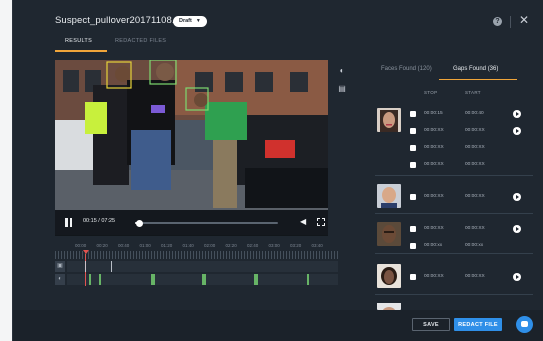 This screenshot has width=543, height=341. What do you see at coordinates (342, 89) in the screenshot?
I see `vehicle-icon: ▤` at bounding box center [342, 89].